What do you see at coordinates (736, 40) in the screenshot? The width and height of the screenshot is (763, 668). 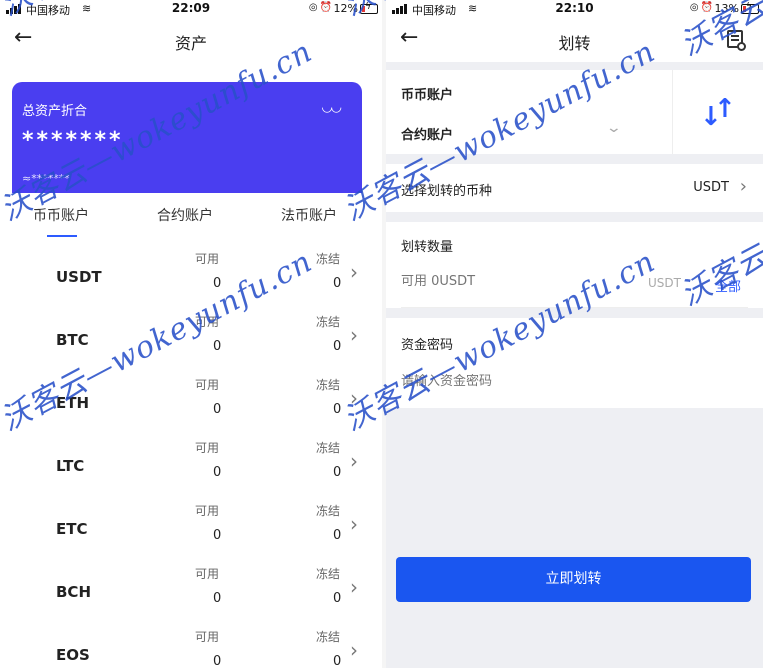 I see `transfer-record-icon` at bounding box center [736, 40].